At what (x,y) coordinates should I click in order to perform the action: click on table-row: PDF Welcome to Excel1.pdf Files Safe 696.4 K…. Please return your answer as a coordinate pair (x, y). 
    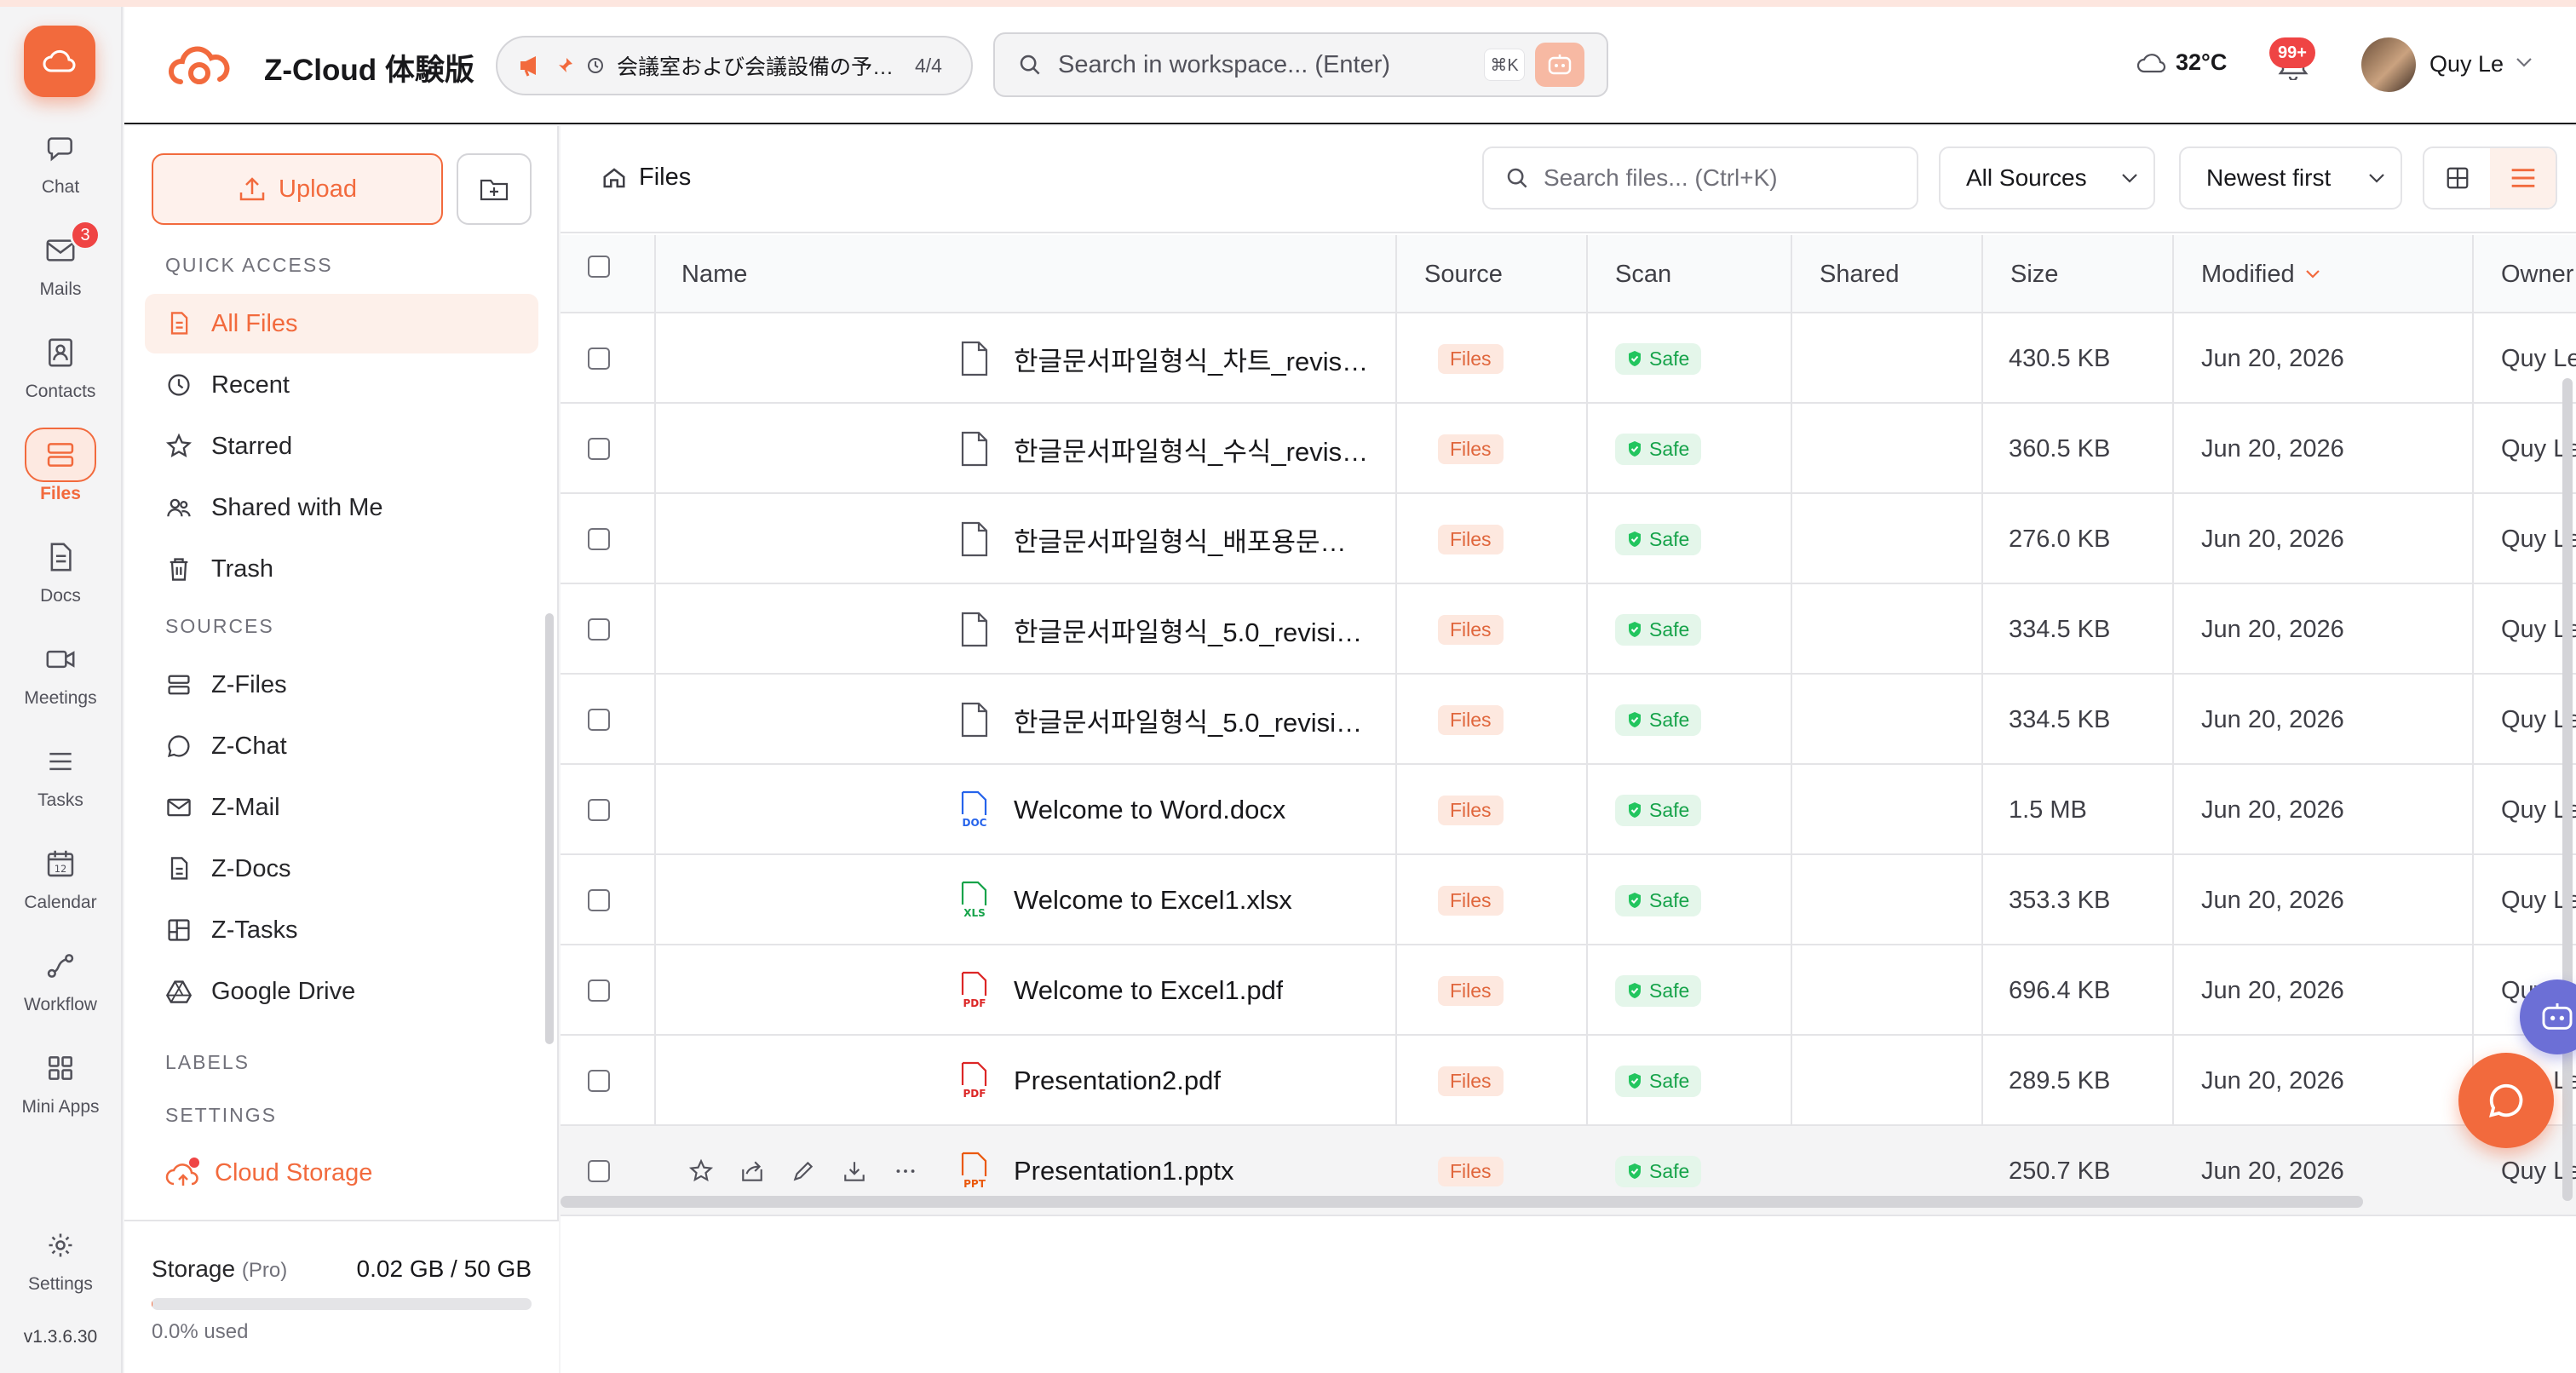
    Looking at the image, I should click on (1568, 990).